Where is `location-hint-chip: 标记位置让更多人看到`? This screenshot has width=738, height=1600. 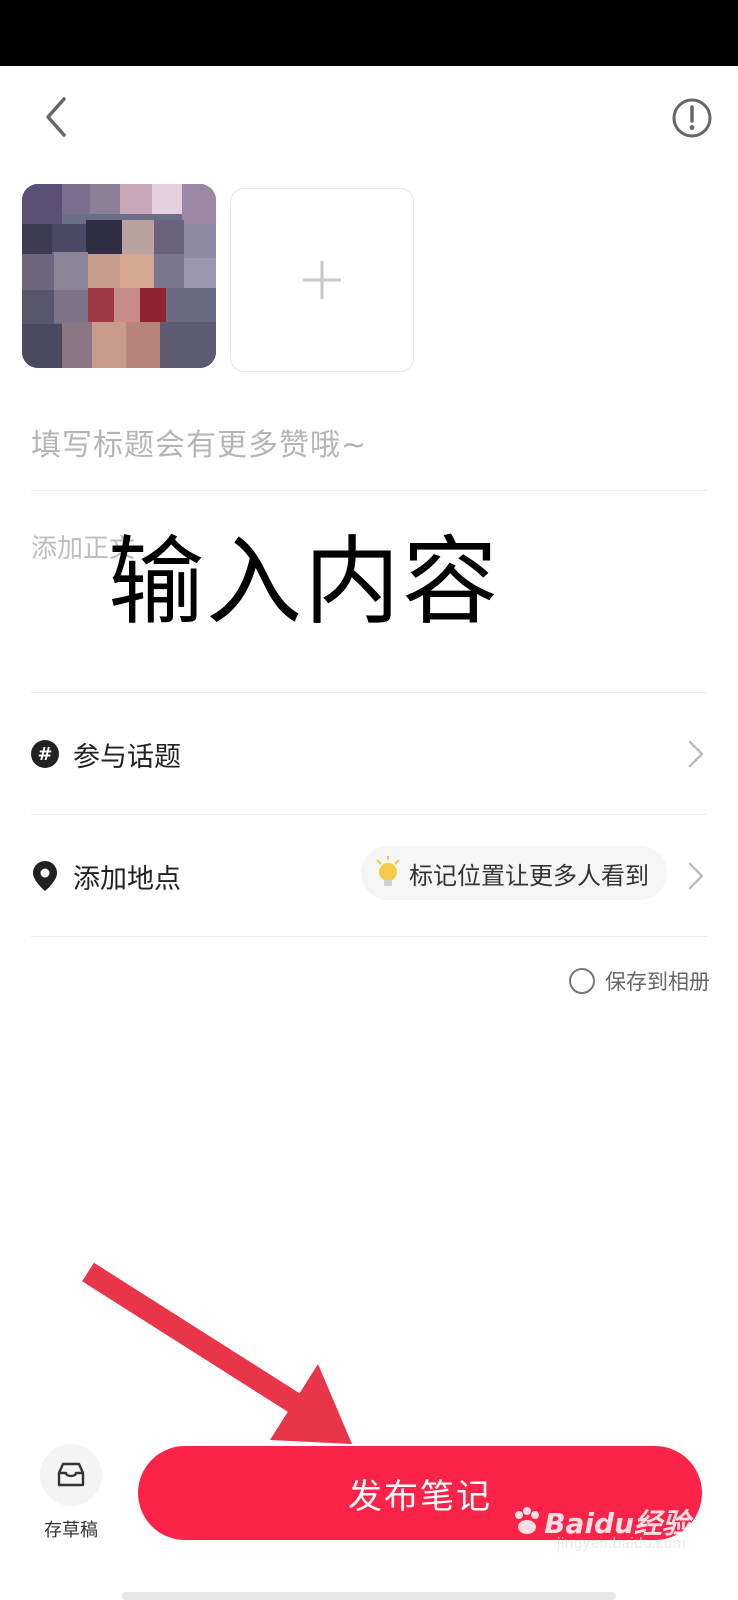 location-hint-chip: 标记位置让更多人看到 is located at coordinates (514, 873).